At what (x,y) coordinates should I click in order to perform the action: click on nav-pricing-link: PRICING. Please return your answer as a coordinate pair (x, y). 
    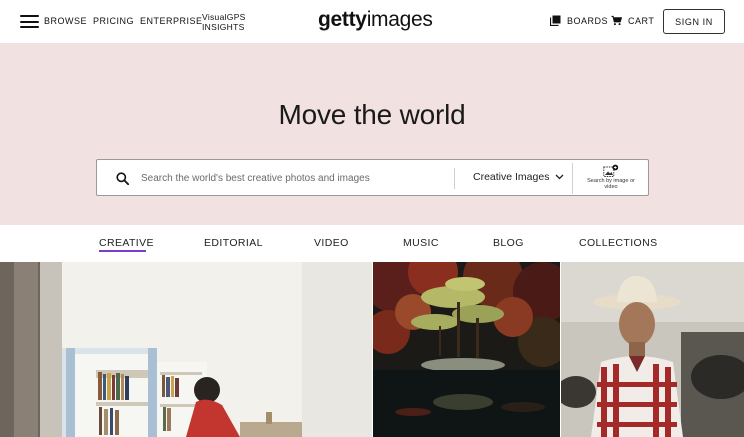
    Looking at the image, I should click on (113, 21).